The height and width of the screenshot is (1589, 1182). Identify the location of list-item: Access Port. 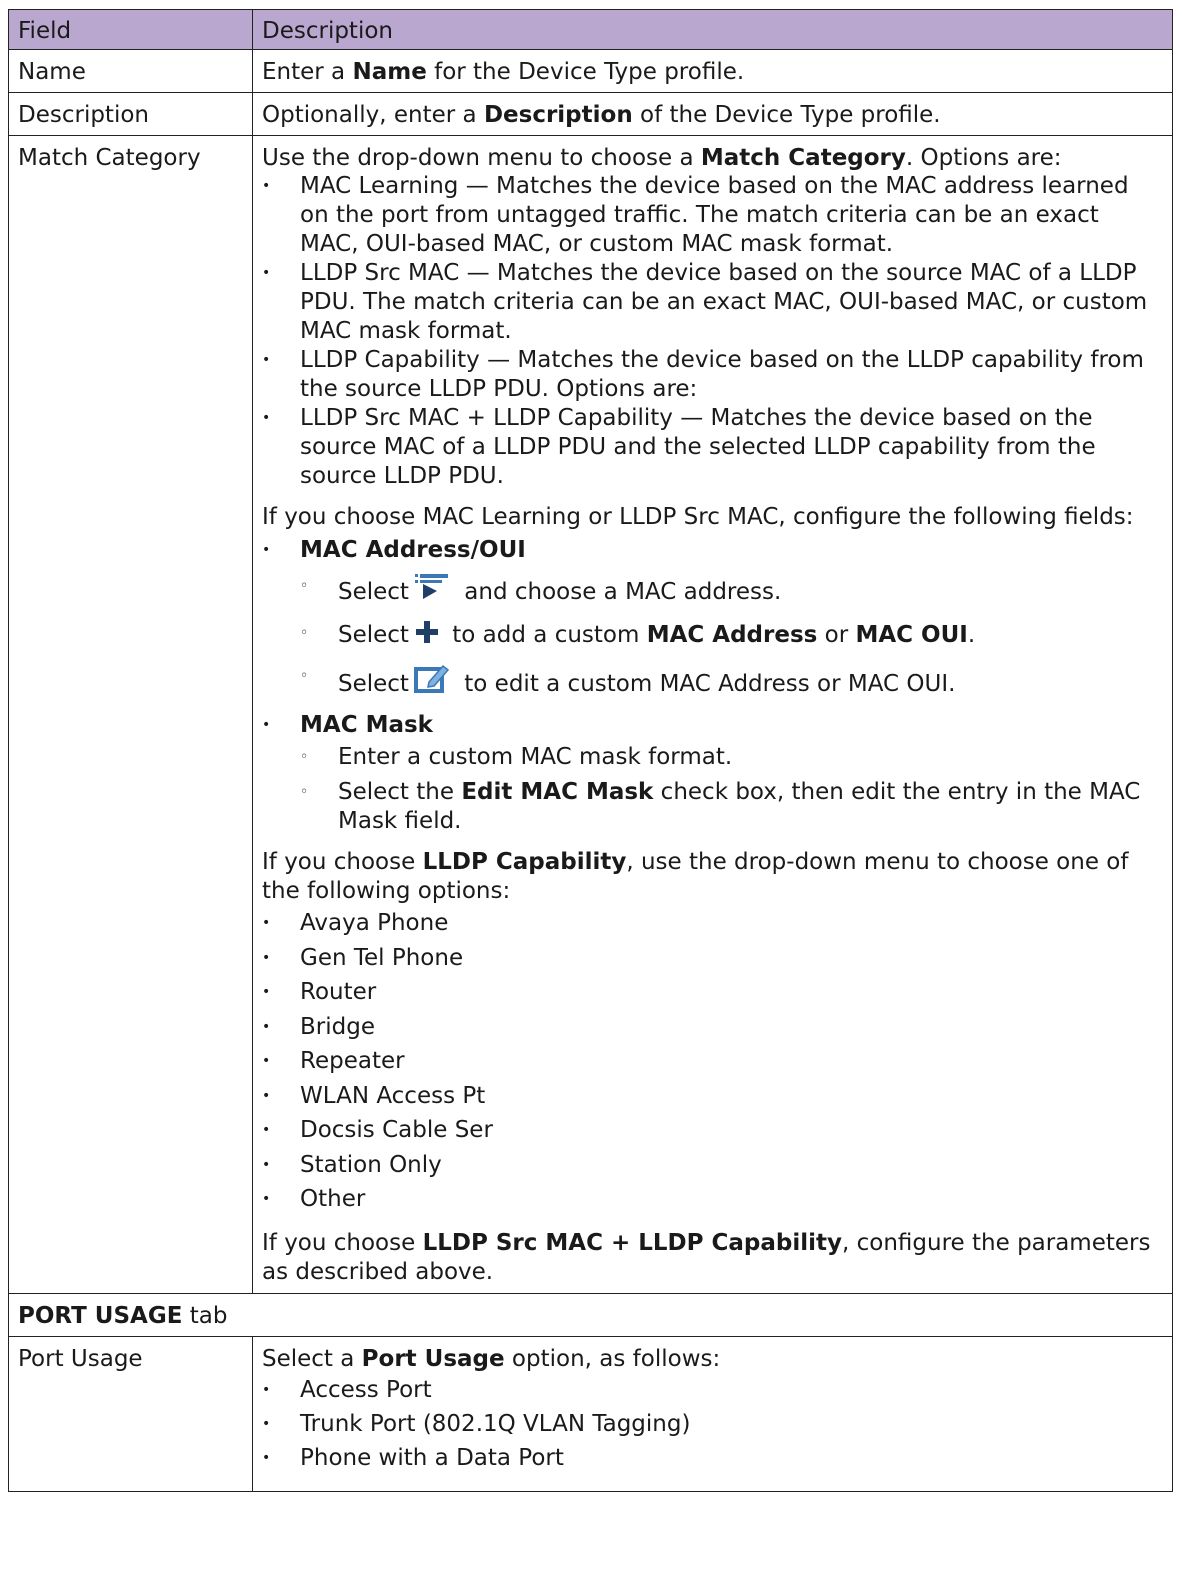
(712, 1390).